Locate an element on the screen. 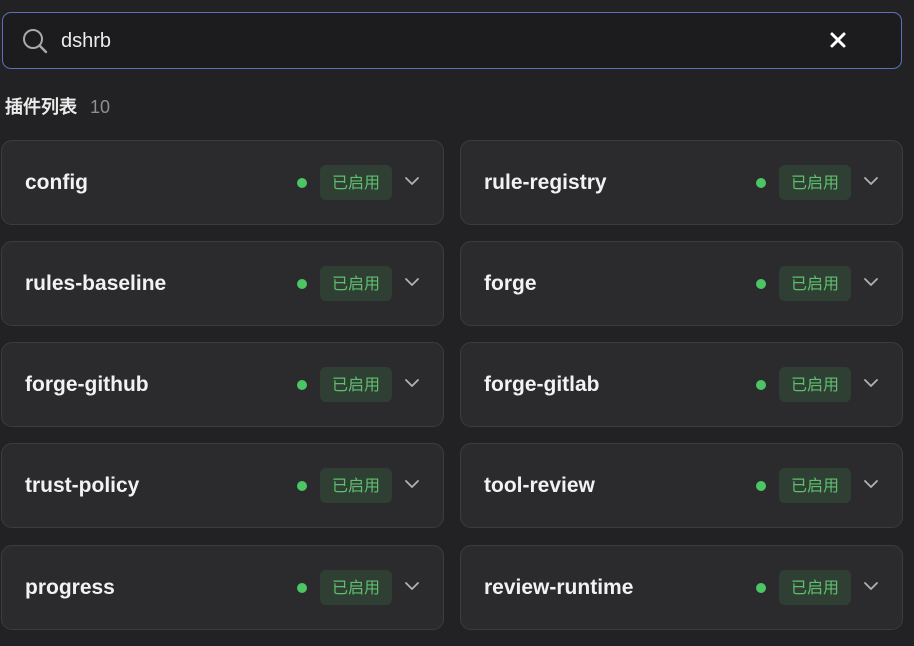  plugin-card: rules-baseline 已启用 is located at coordinates (222, 283).